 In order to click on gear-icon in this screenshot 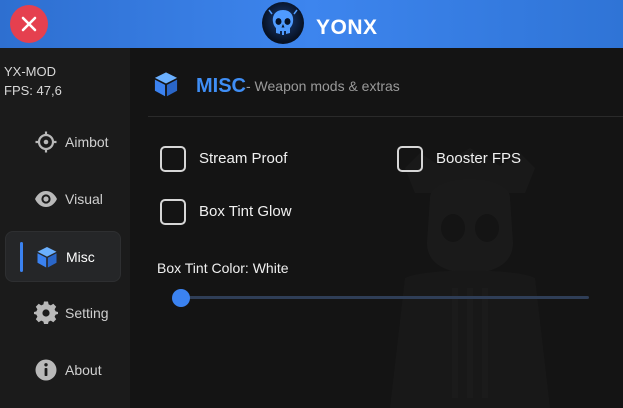, I will do `click(46, 312)`.